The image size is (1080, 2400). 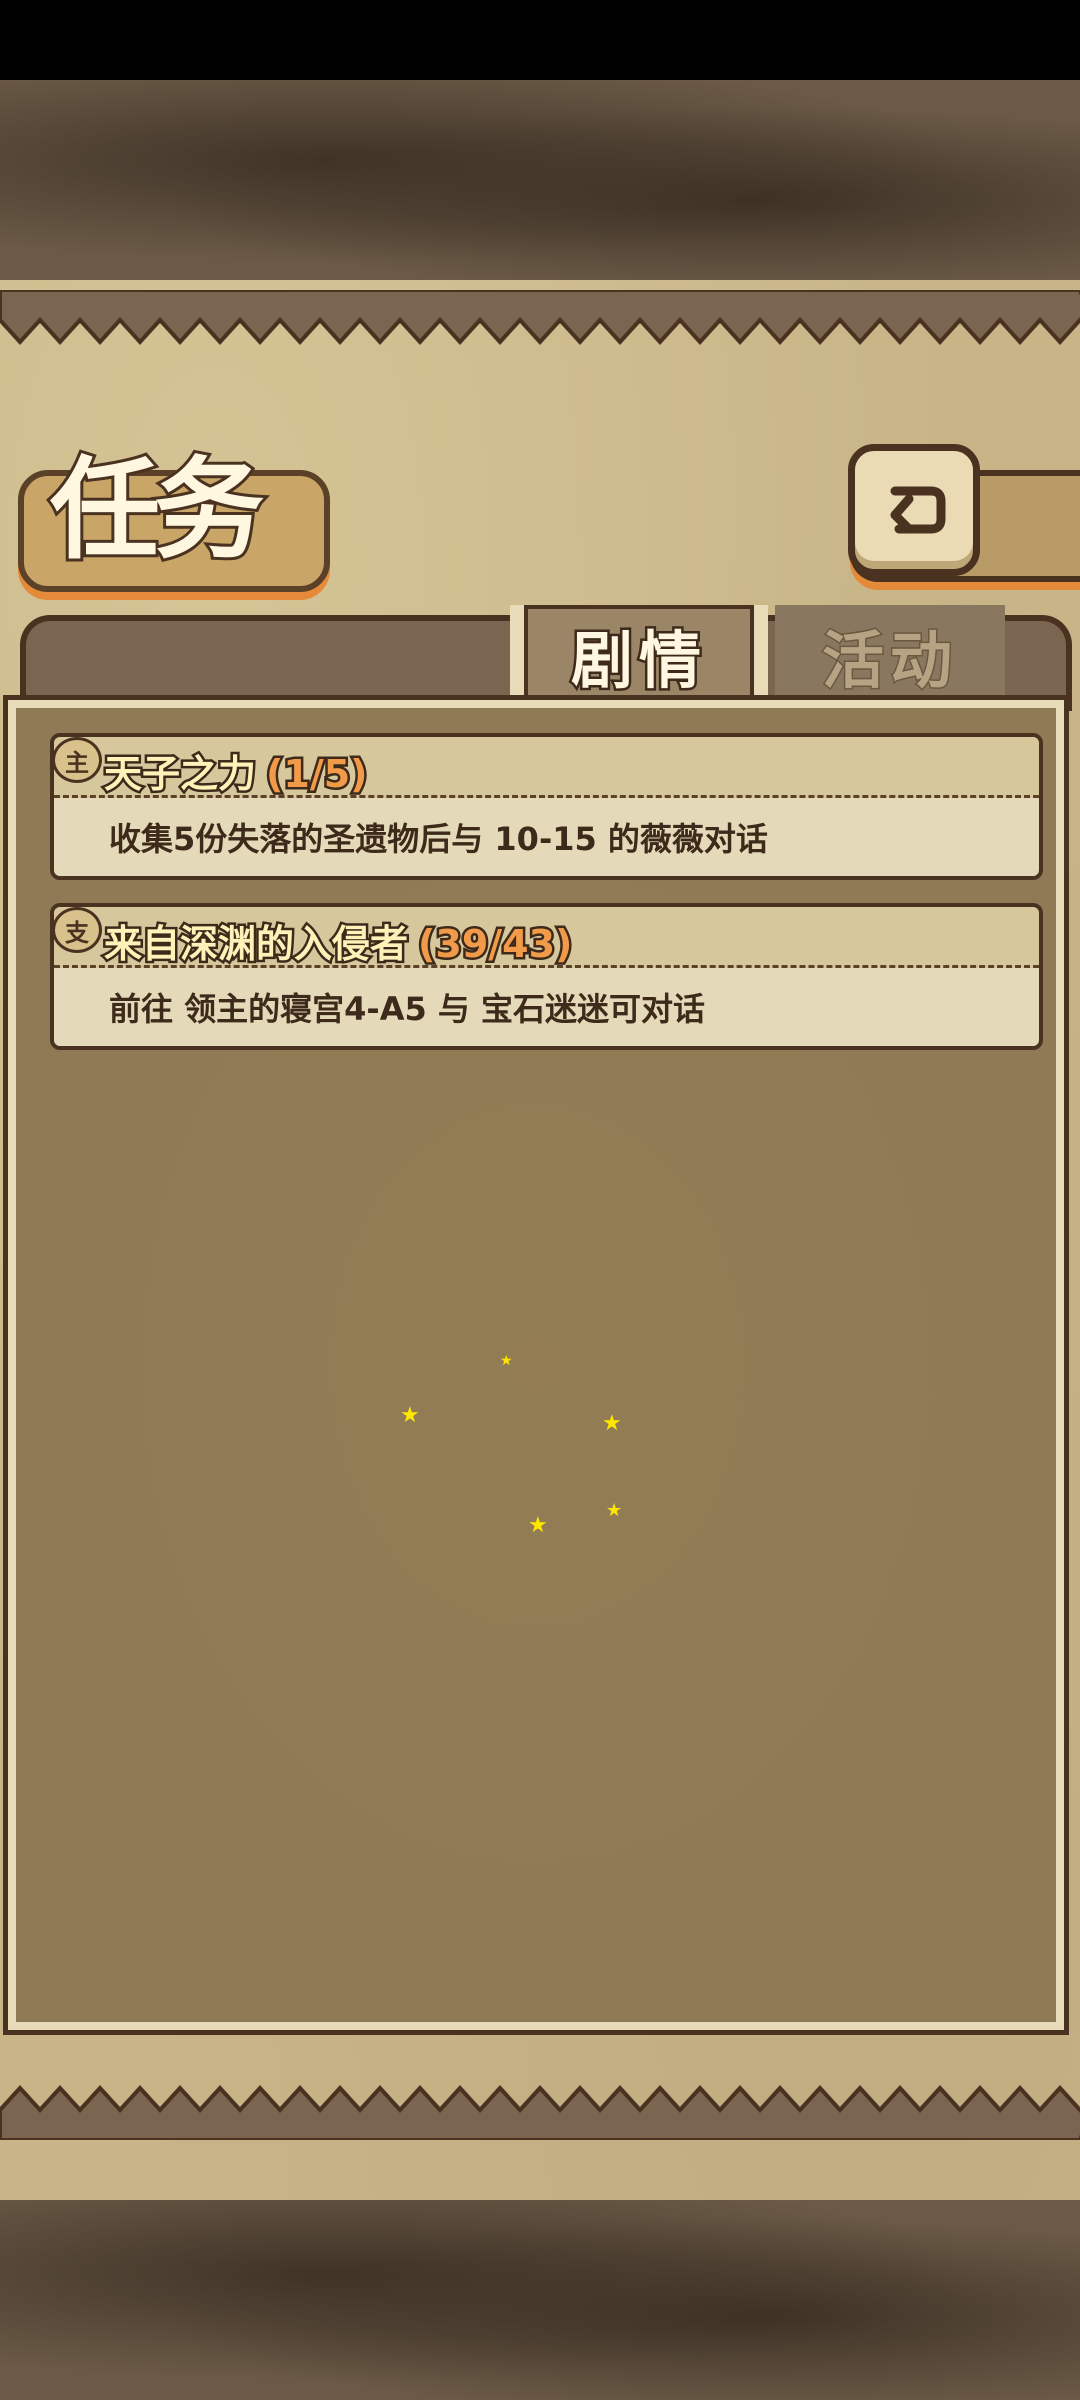 What do you see at coordinates (179, 774) in the screenshot?
I see `quest-name: 天子之力` at bounding box center [179, 774].